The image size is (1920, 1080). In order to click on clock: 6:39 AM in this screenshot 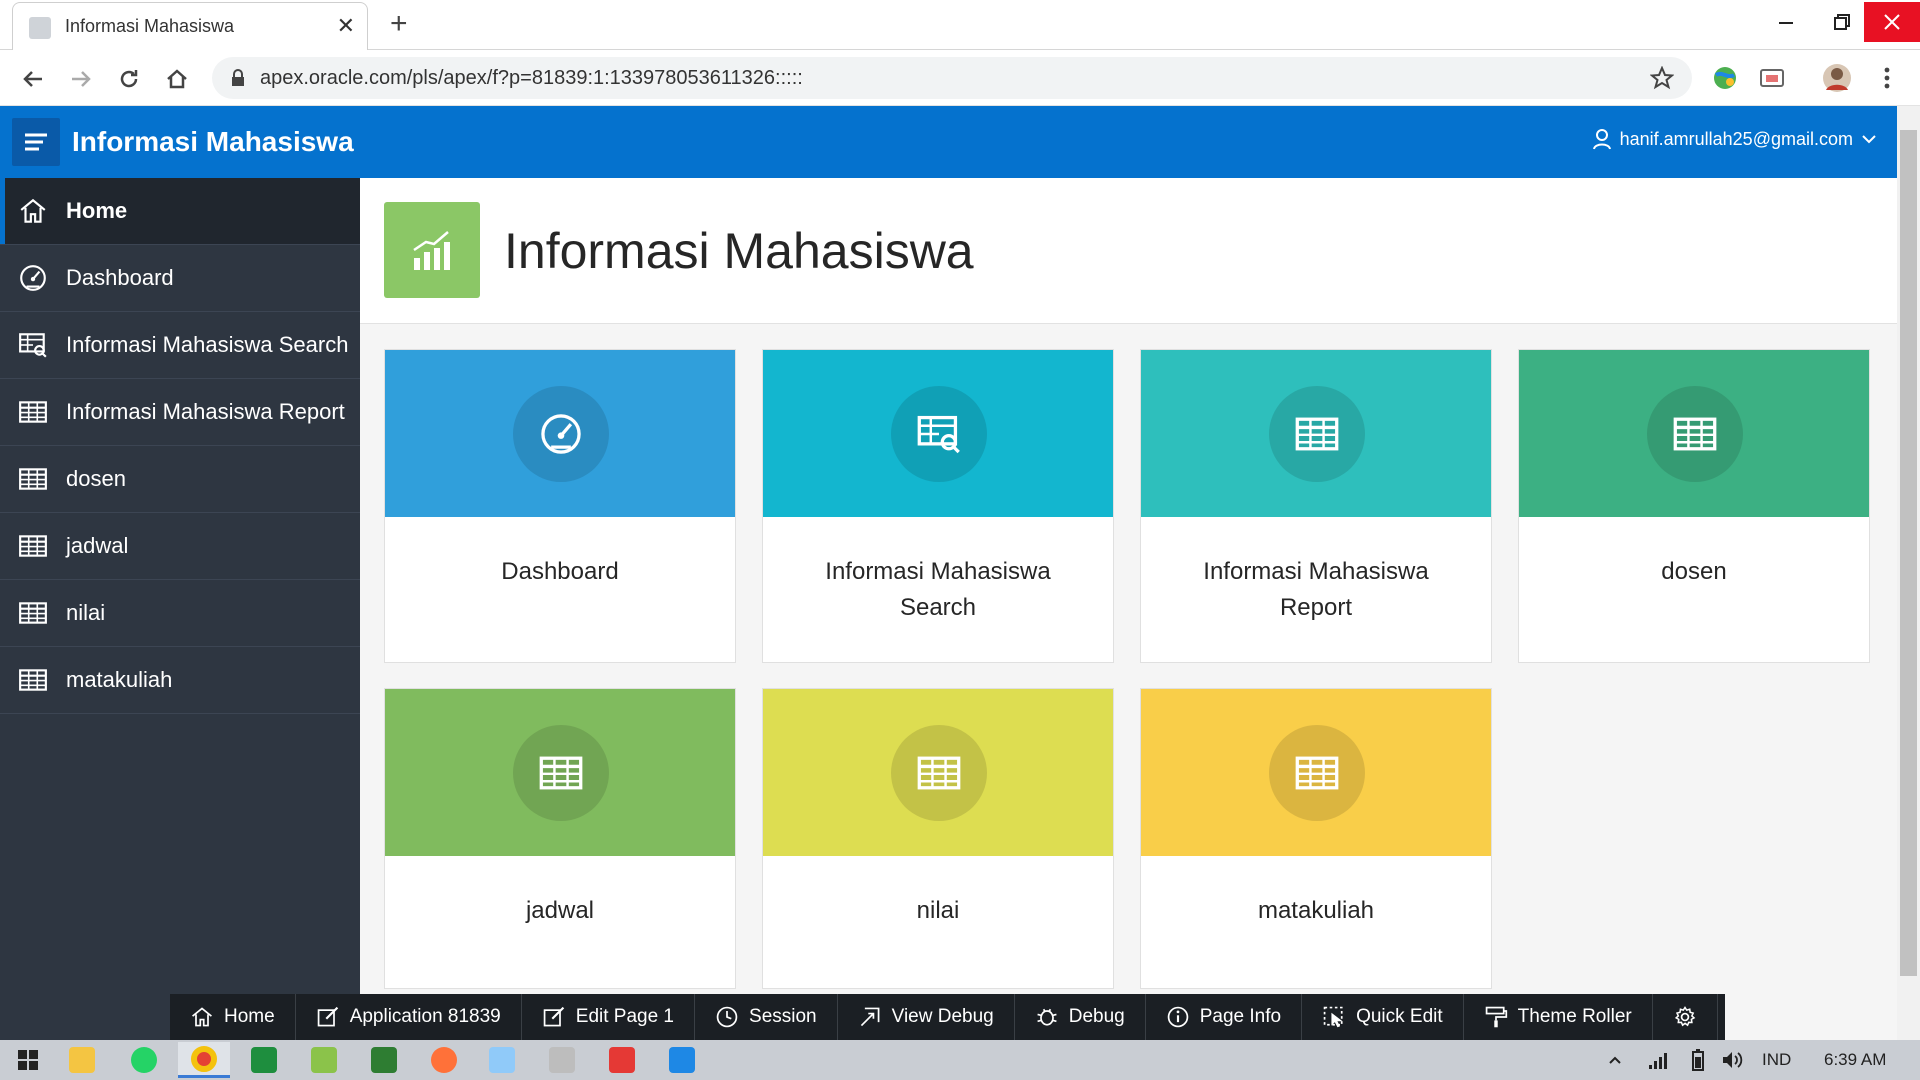, I will do `click(1855, 1060)`.